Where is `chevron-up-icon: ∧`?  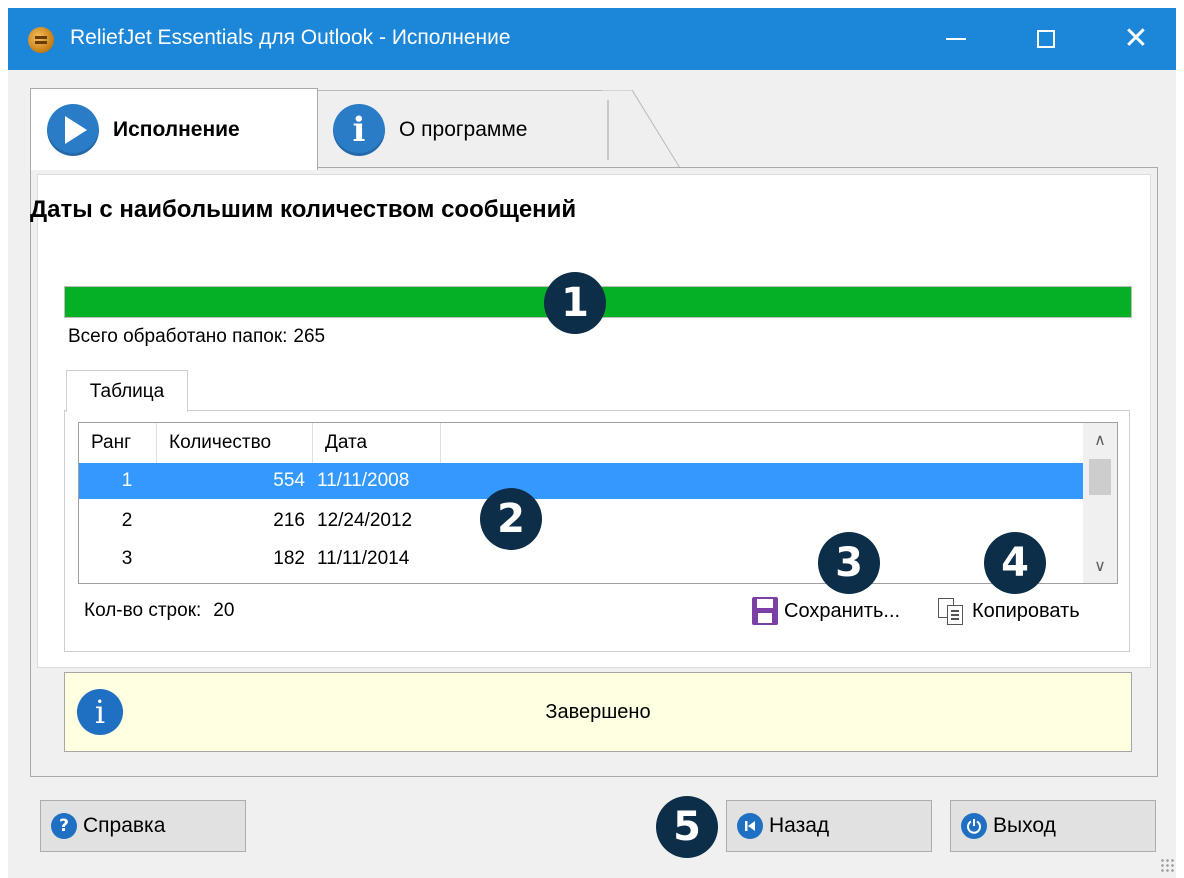 chevron-up-icon: ∧ is located at coordinates (1100, 440).